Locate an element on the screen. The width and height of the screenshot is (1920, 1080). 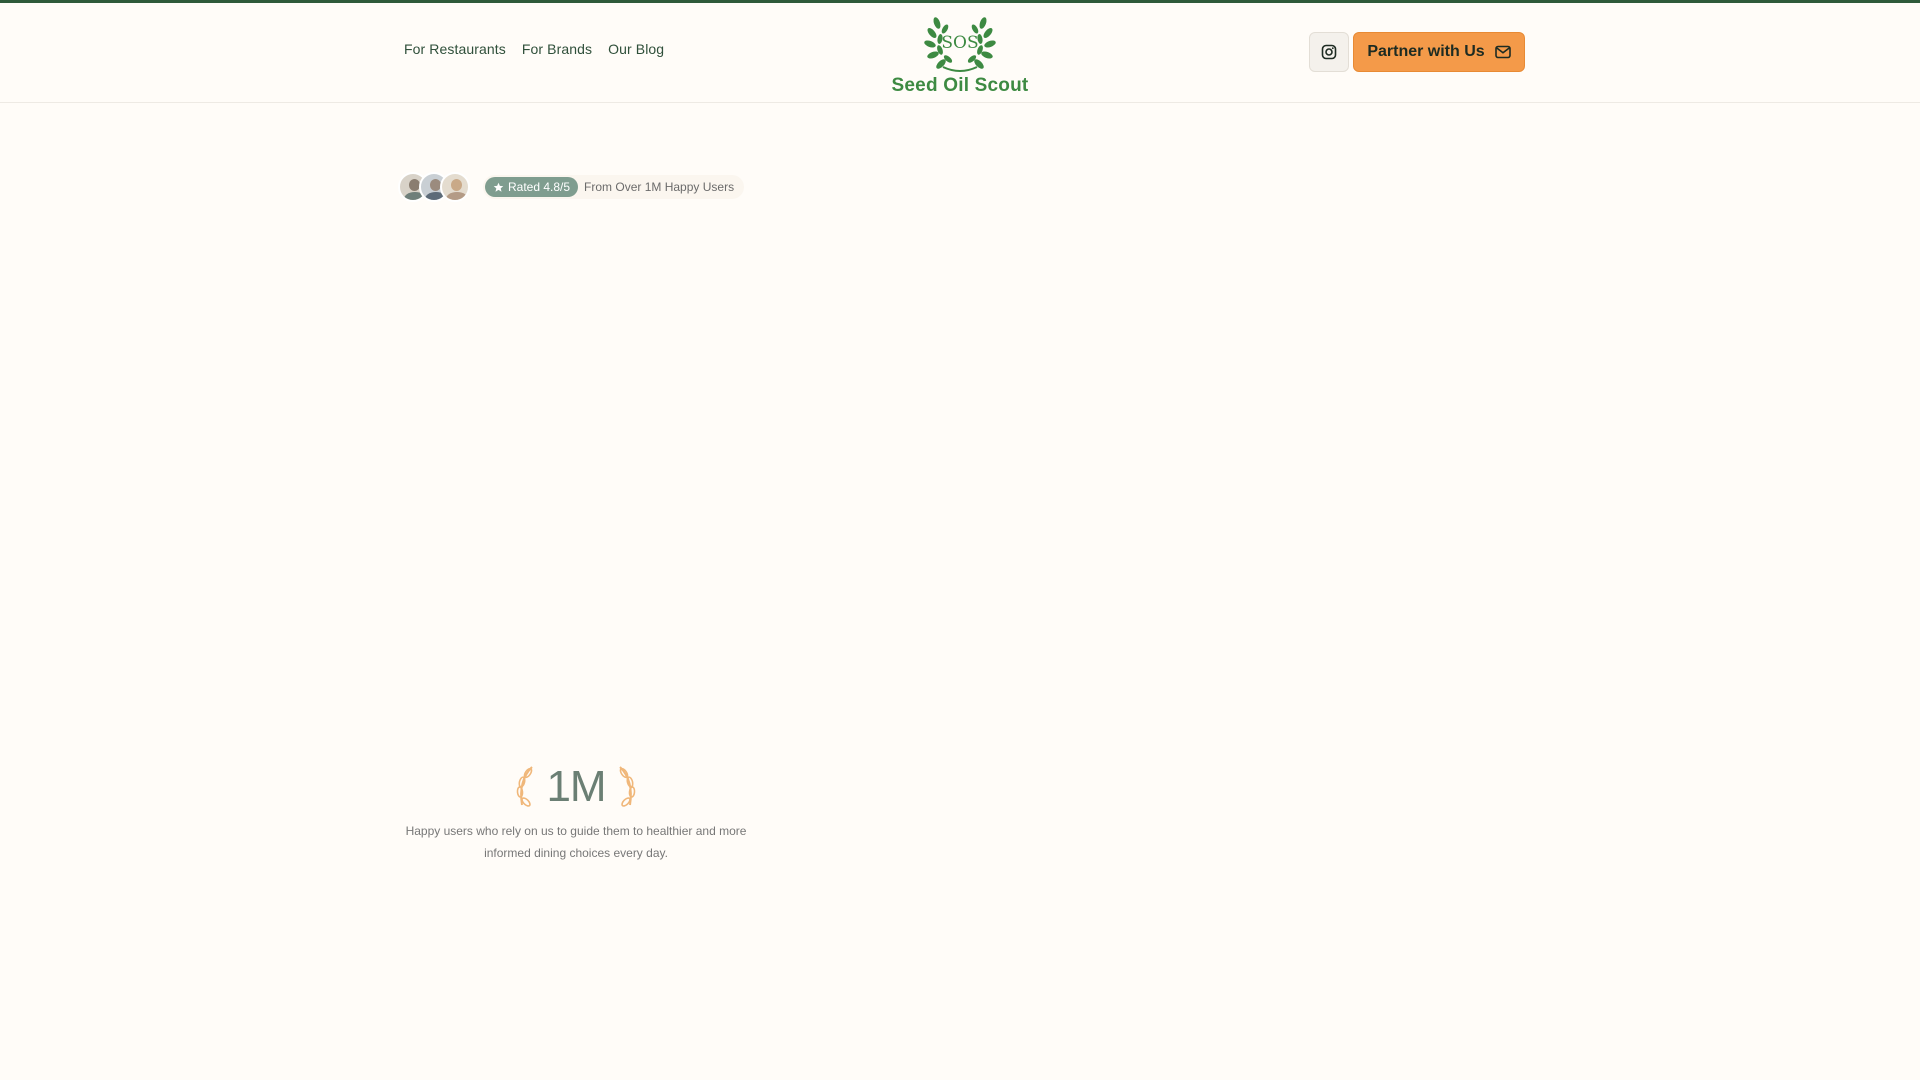
logo-monogram: SOS is located at coordinates (959, 43).